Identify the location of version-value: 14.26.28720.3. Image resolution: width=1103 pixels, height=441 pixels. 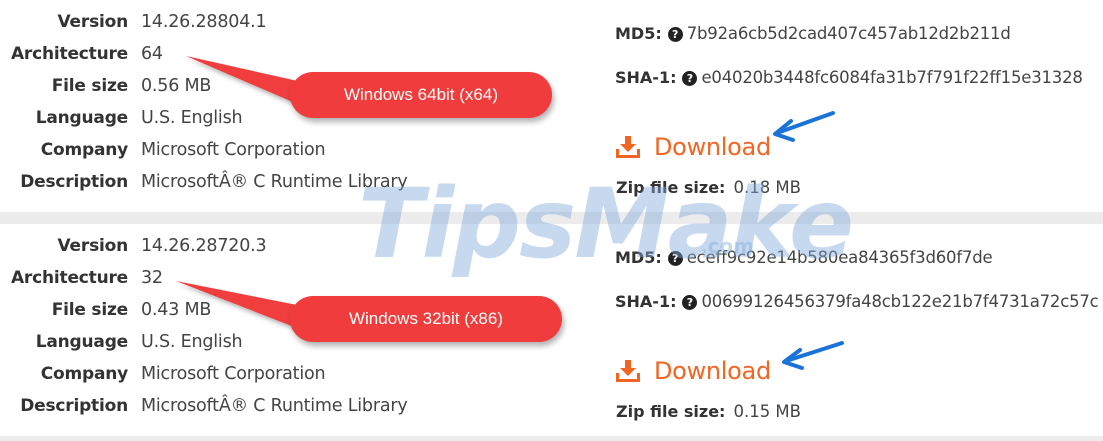
(204, 246).